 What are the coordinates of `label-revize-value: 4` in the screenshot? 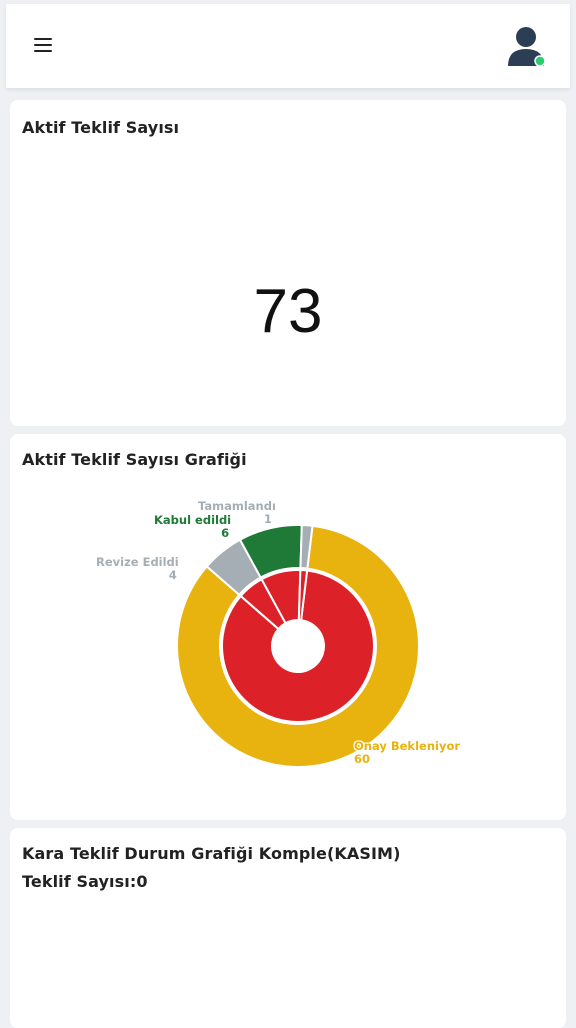 It's located at (172, 575).